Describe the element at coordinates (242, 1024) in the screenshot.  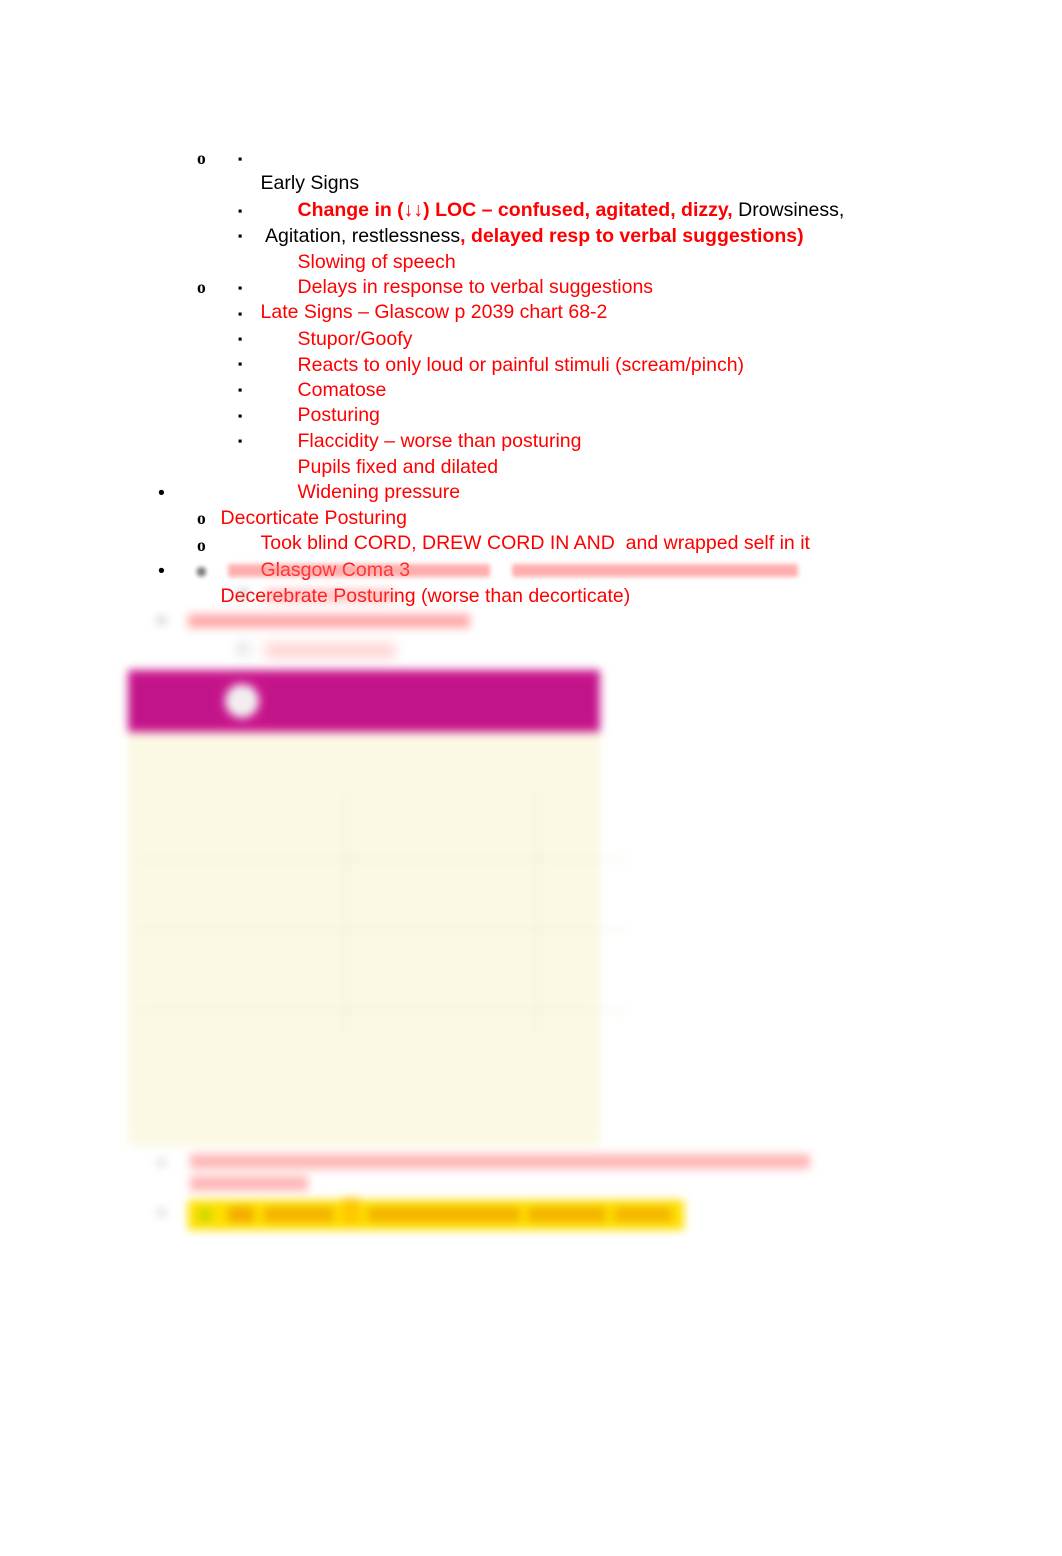
I see `table-cell-total-label` at that location.